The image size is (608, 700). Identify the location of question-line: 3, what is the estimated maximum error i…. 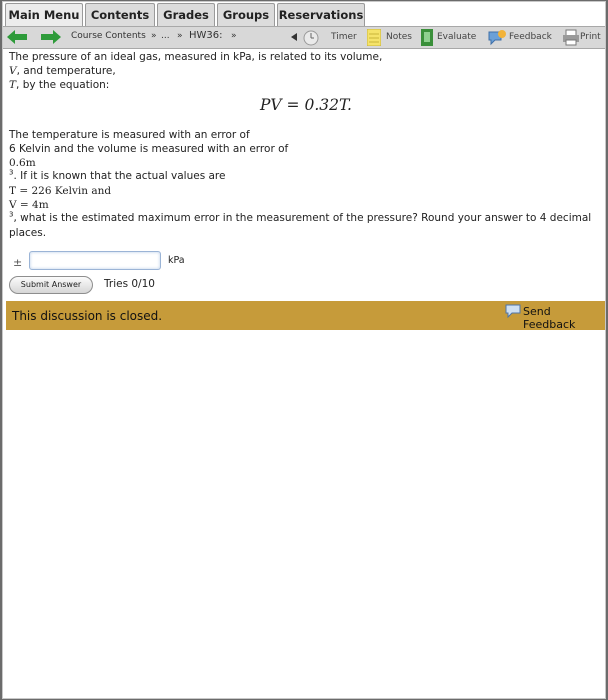
(300, 218).